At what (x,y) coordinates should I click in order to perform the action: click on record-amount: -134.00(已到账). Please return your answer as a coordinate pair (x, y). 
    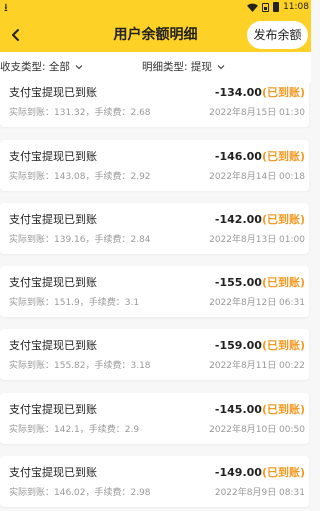
    Looking at the image, I should click on (259, 92).